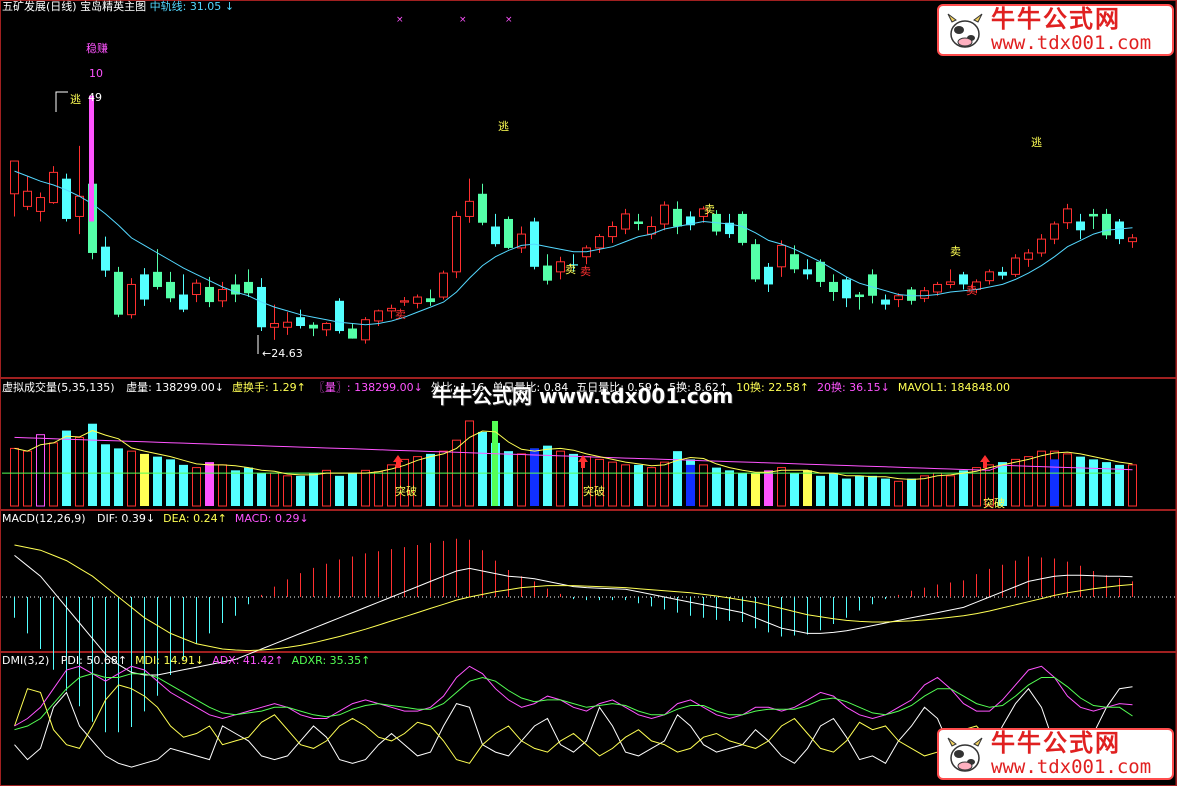 The width and height of the screenshot is (1177, 786). What do you see at coordinates (126, 518) in the screenshot?
I see `macd-field: DIF: 0.39↓` at bounding box center [126, 518].